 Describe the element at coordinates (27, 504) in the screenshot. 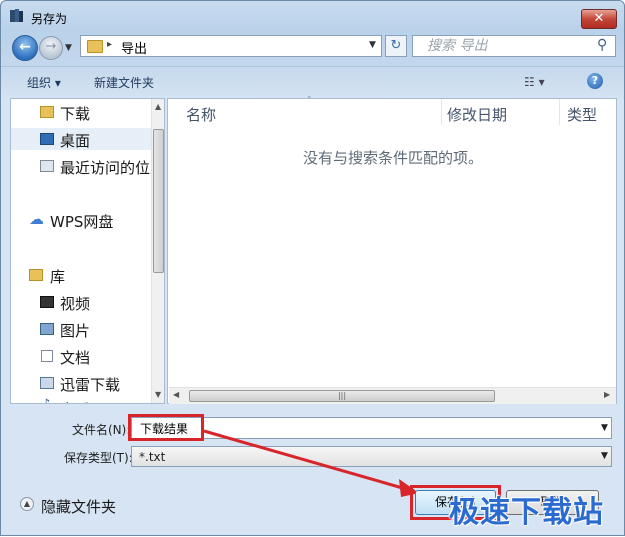

I see `chevron-up-icon: ▲` at that location.